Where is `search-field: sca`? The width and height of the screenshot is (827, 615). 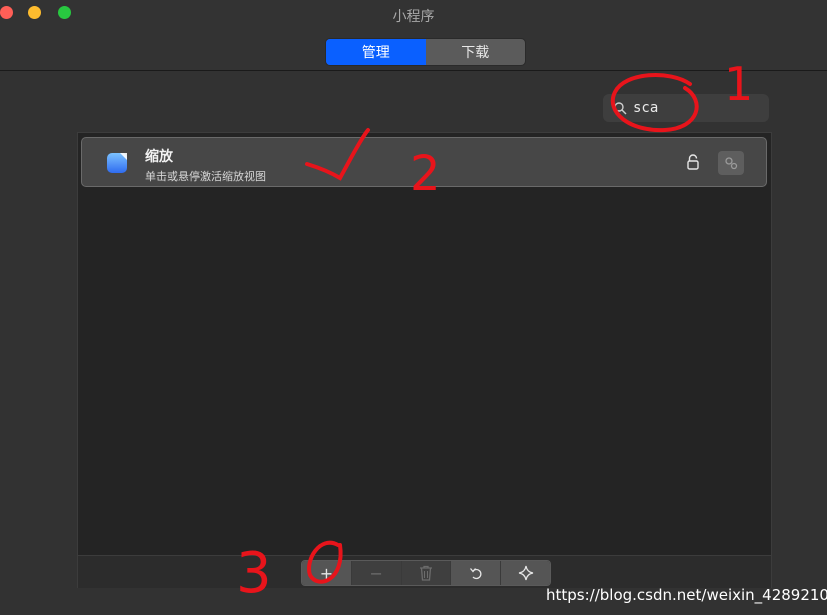 search-field: sca is located at coordinates (686, 108).